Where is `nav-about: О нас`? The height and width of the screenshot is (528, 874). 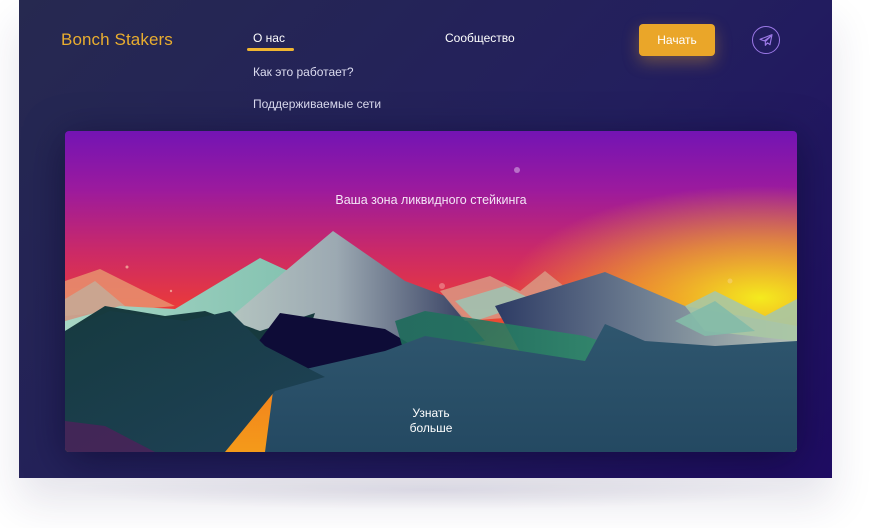 nav-about: О нас is located at coordinates (269, 38).